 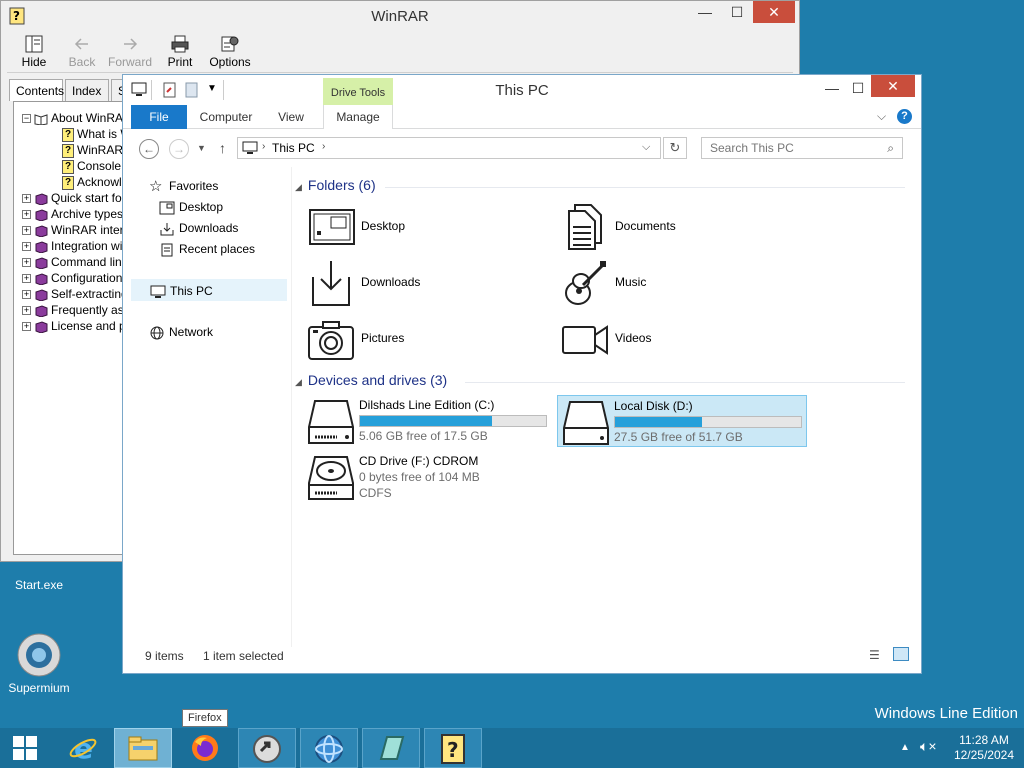 I want to click on tree-item: + Archive types, so click(x=72, y=214).